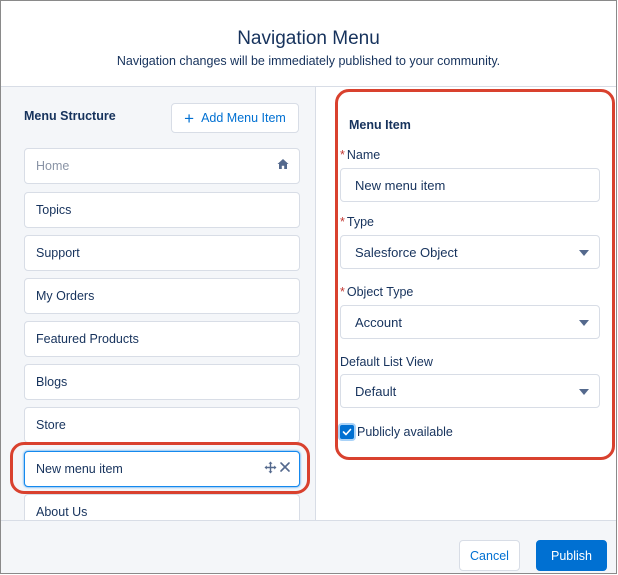 The height and width of the screenshot is (575, 618). What do you see at coordinates (571, 555) in the screenshot?
I see `publish-button: Publish` at bounding box center [571, 555].